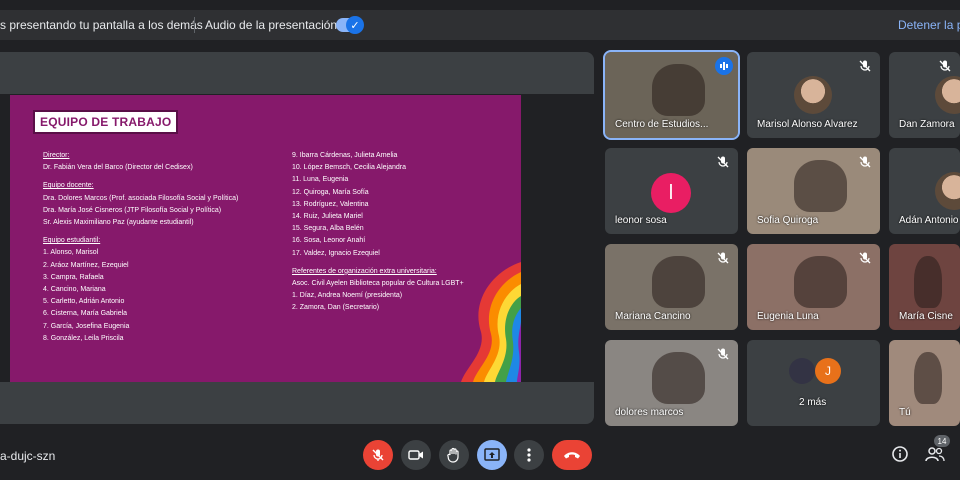 The height and width of the screenshot is (480, 960). What do you see at coordinates (788, 220) in the screenshot?
I see `participant-name: Sofia Quiroga` at bounding box center [788, 220].